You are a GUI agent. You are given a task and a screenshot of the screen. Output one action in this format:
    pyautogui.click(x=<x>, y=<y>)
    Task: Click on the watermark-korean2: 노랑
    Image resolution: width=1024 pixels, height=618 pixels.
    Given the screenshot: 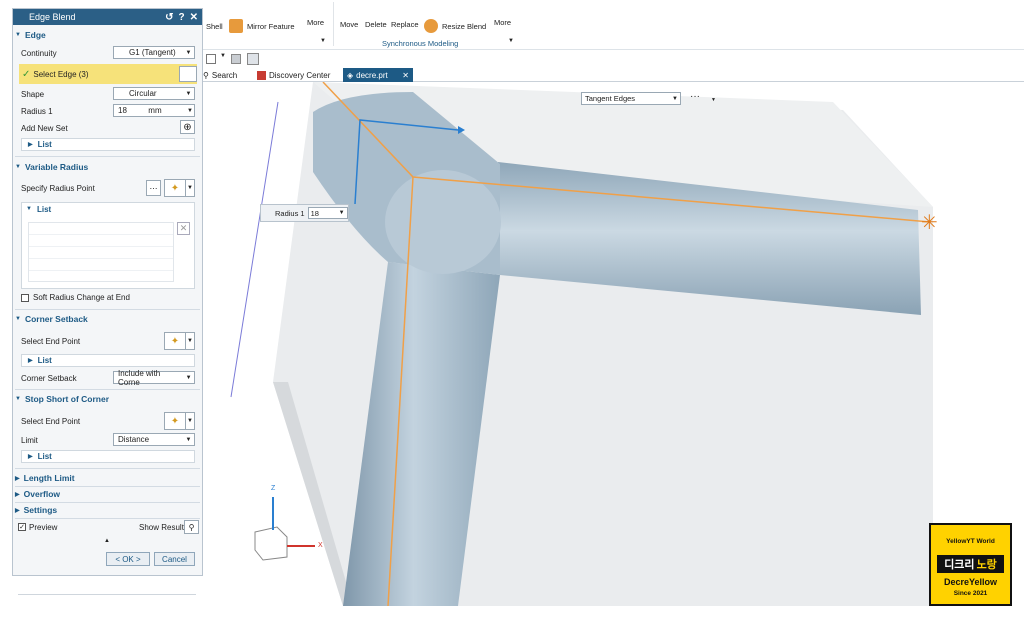 What is the action you would take?
    pyautogui.click(x=986, y=565)
    